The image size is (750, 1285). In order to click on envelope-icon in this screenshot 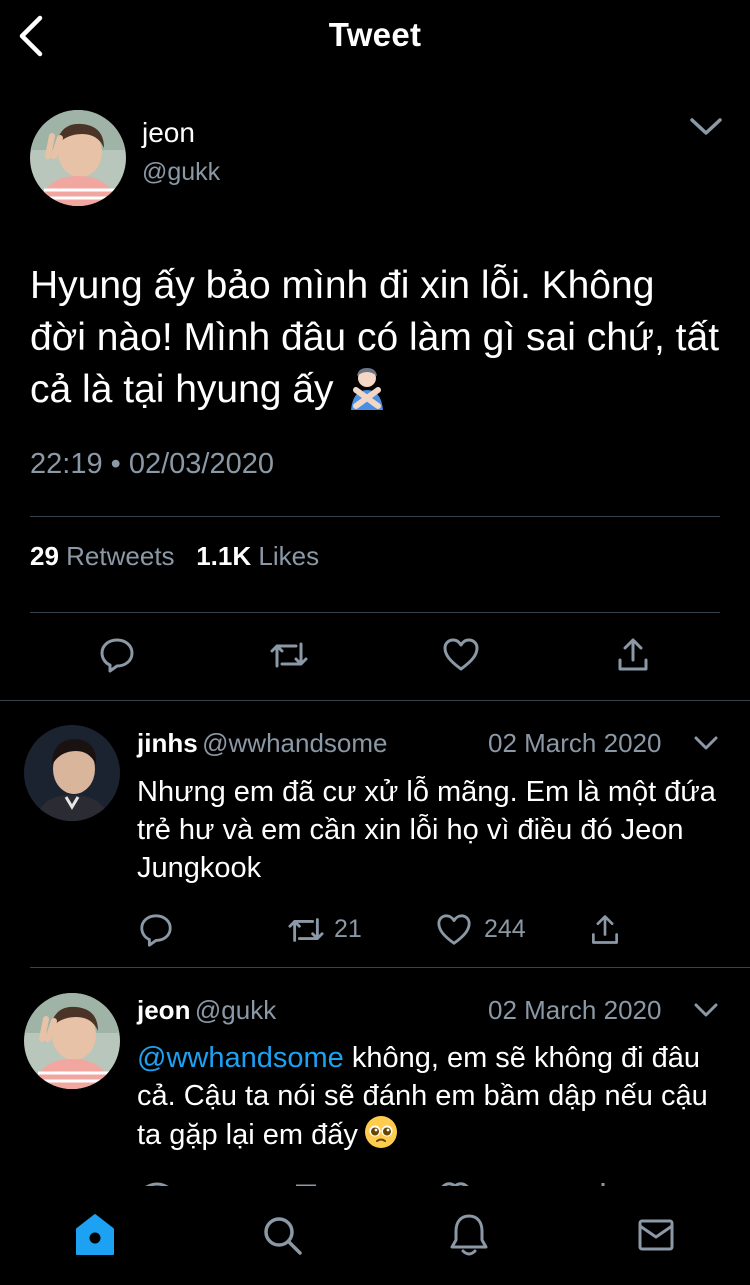, I will do `click(656, 1235)`.